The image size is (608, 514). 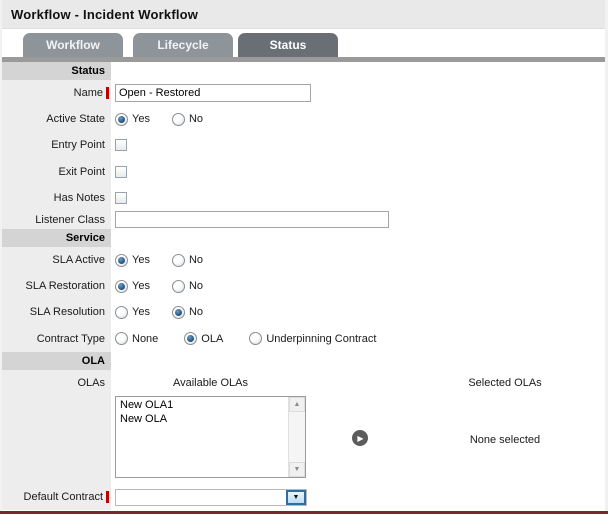 I want to click on section-service: Service, so click(x=303, y=238).